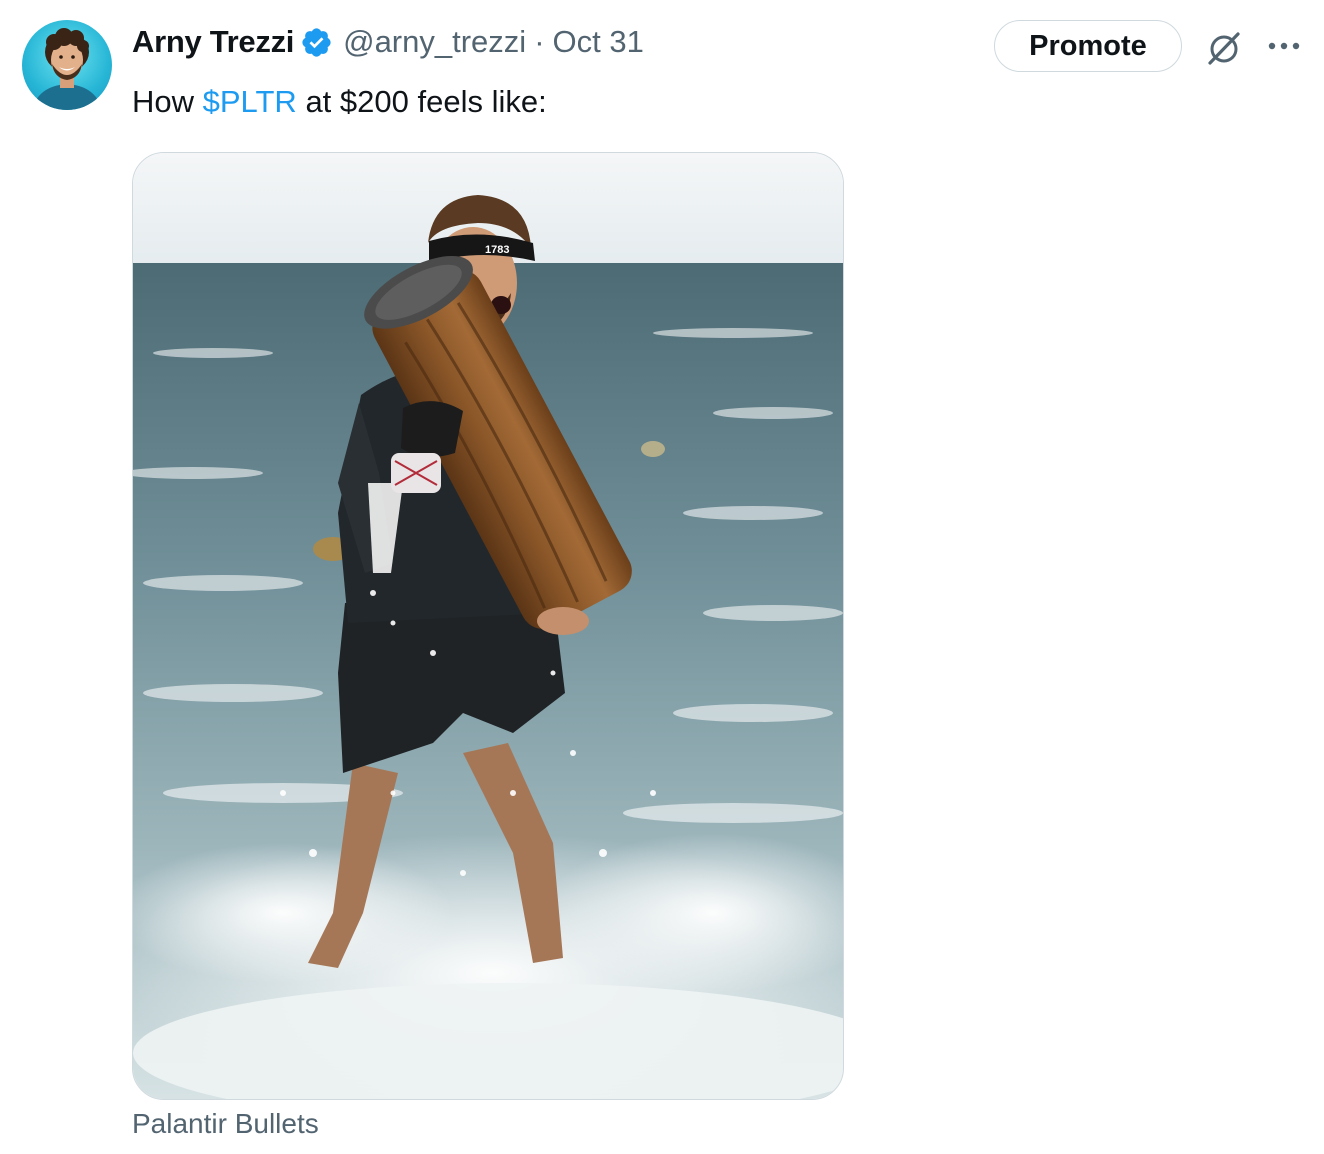 This screenshot has width=1324, height=1154. I want to click on media-caption: Palantir Bullets, so click(225, 1123).